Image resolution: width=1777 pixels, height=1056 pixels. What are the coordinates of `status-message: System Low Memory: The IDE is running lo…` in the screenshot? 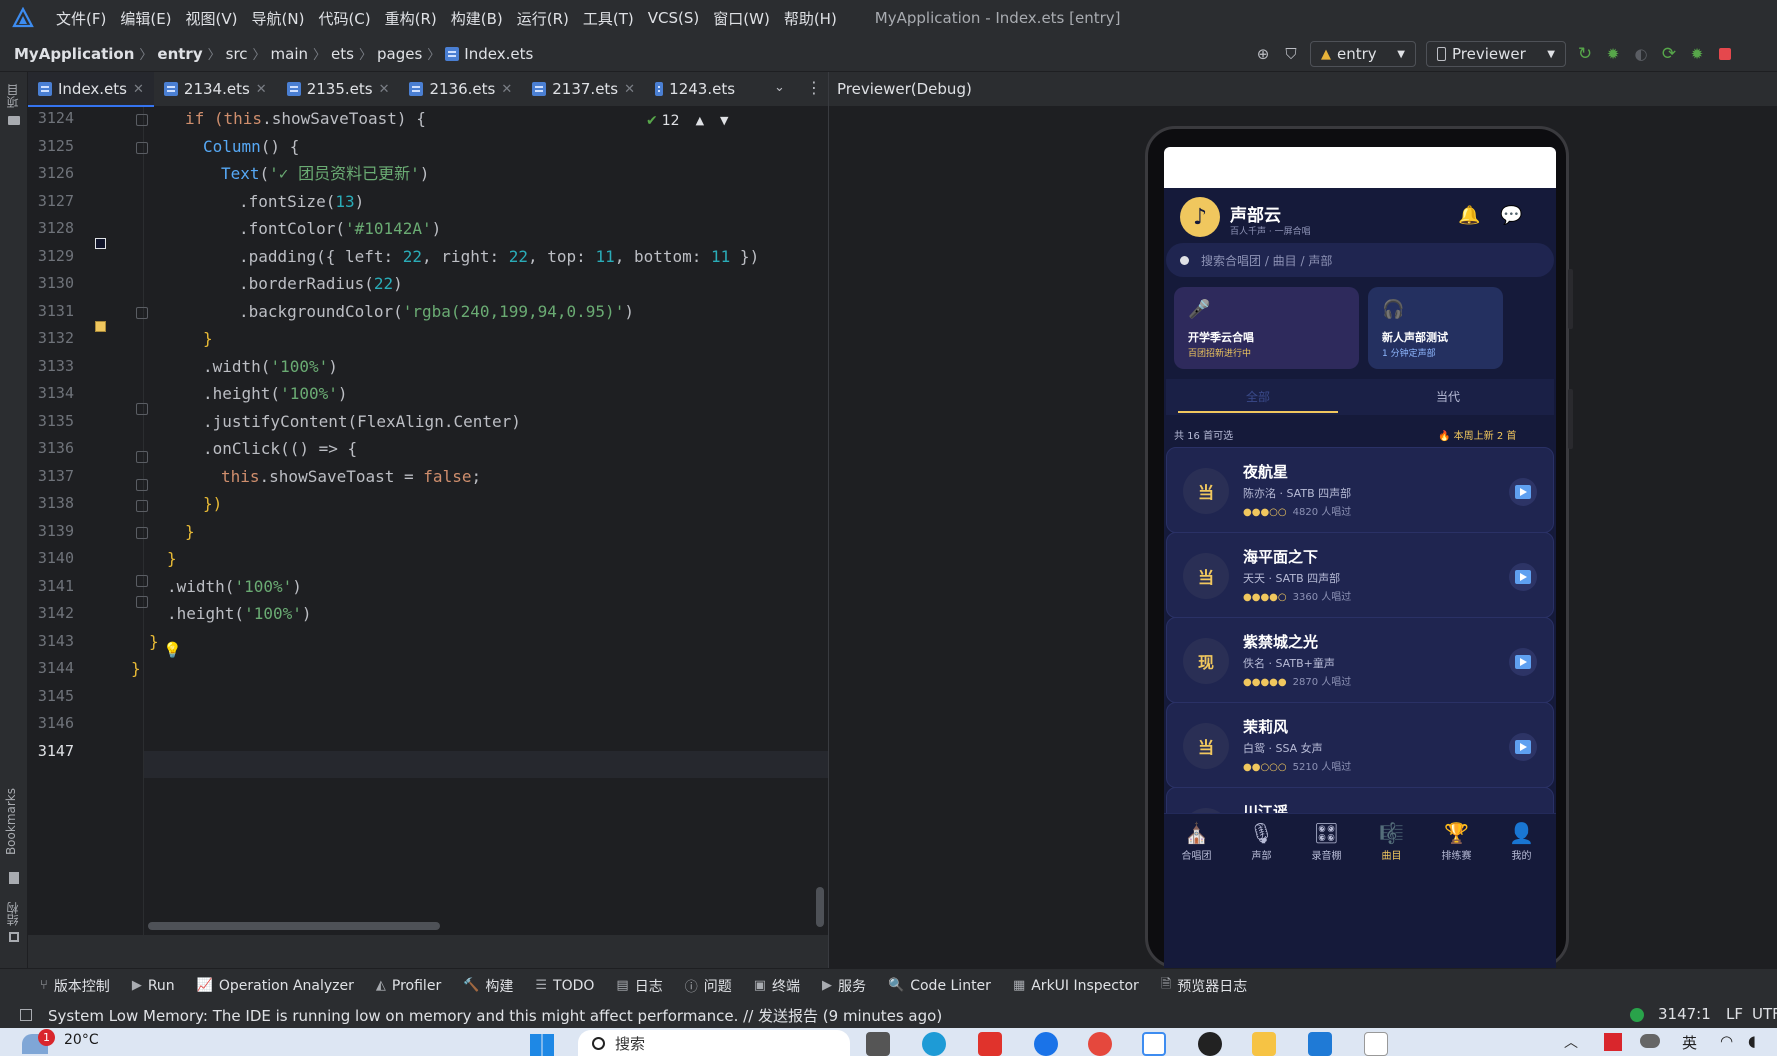 It's located at (495, 1015).